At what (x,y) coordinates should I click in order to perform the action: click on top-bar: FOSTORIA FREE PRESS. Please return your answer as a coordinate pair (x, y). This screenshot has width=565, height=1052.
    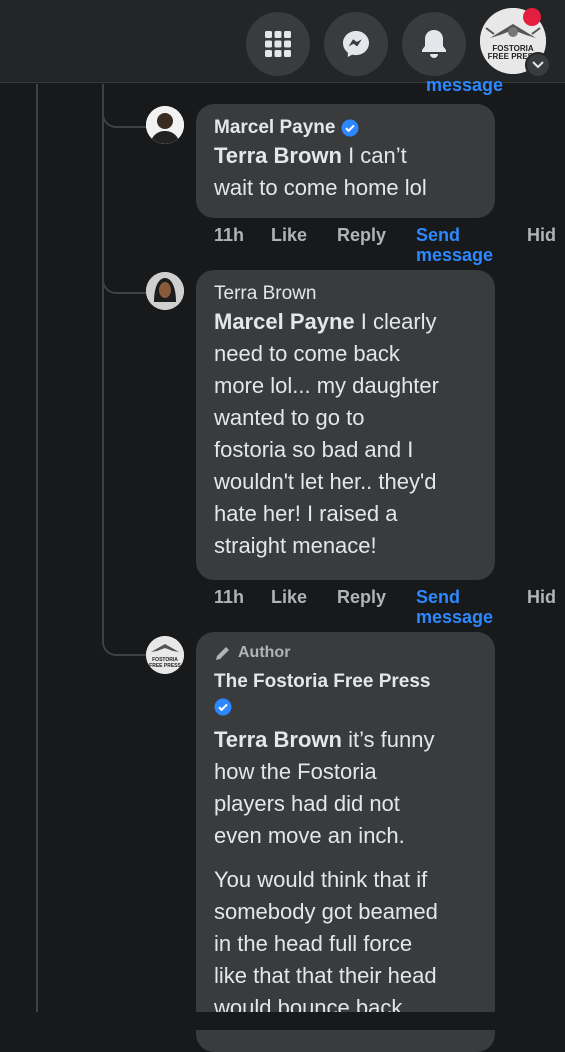
    Looking at the image, I should click on (282, 41).